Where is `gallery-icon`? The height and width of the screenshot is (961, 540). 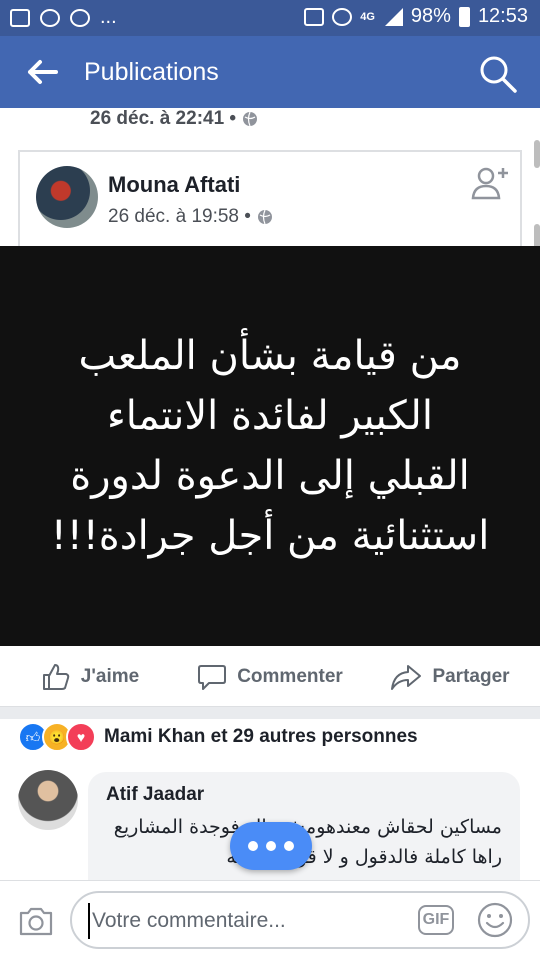 gallery-icon is located at coordinates (20, 17).